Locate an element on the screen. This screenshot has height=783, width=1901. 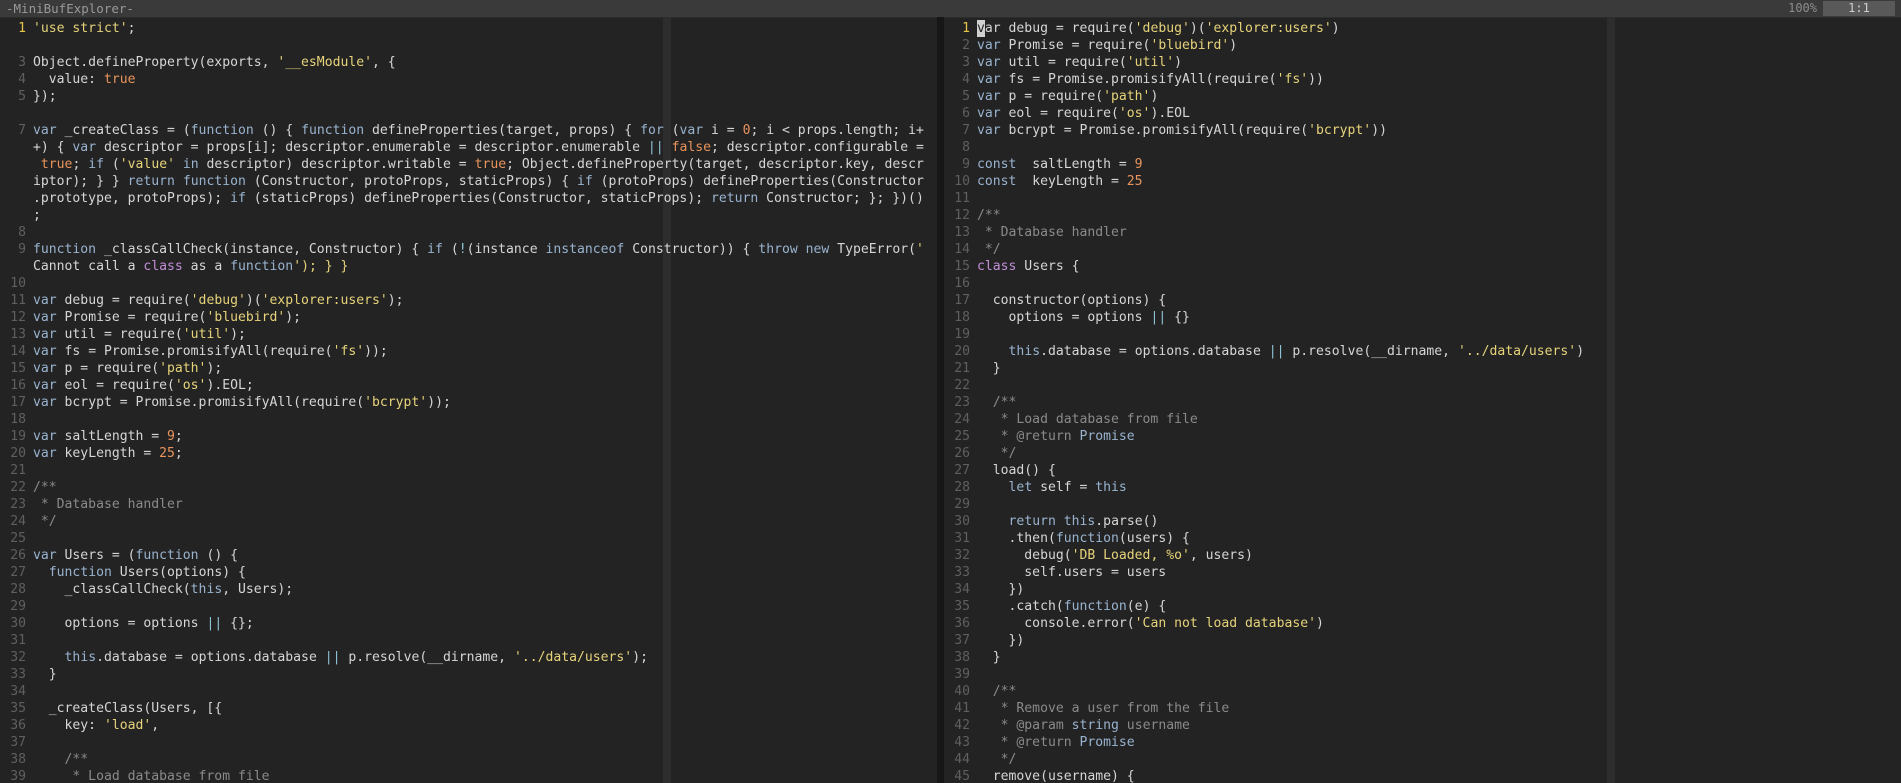
right-code-line: 10 const keyLength = 25 is located at coordinates (1043, 181).